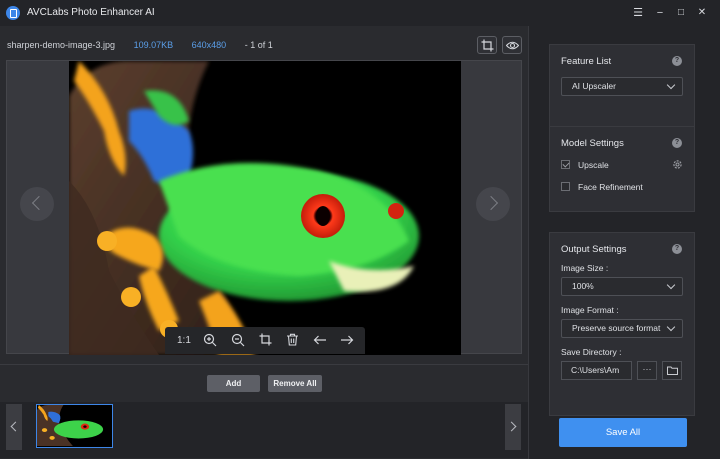 The width and height of the screenshot is (720, 459). I want to click on preview-button, so click(512, 45).